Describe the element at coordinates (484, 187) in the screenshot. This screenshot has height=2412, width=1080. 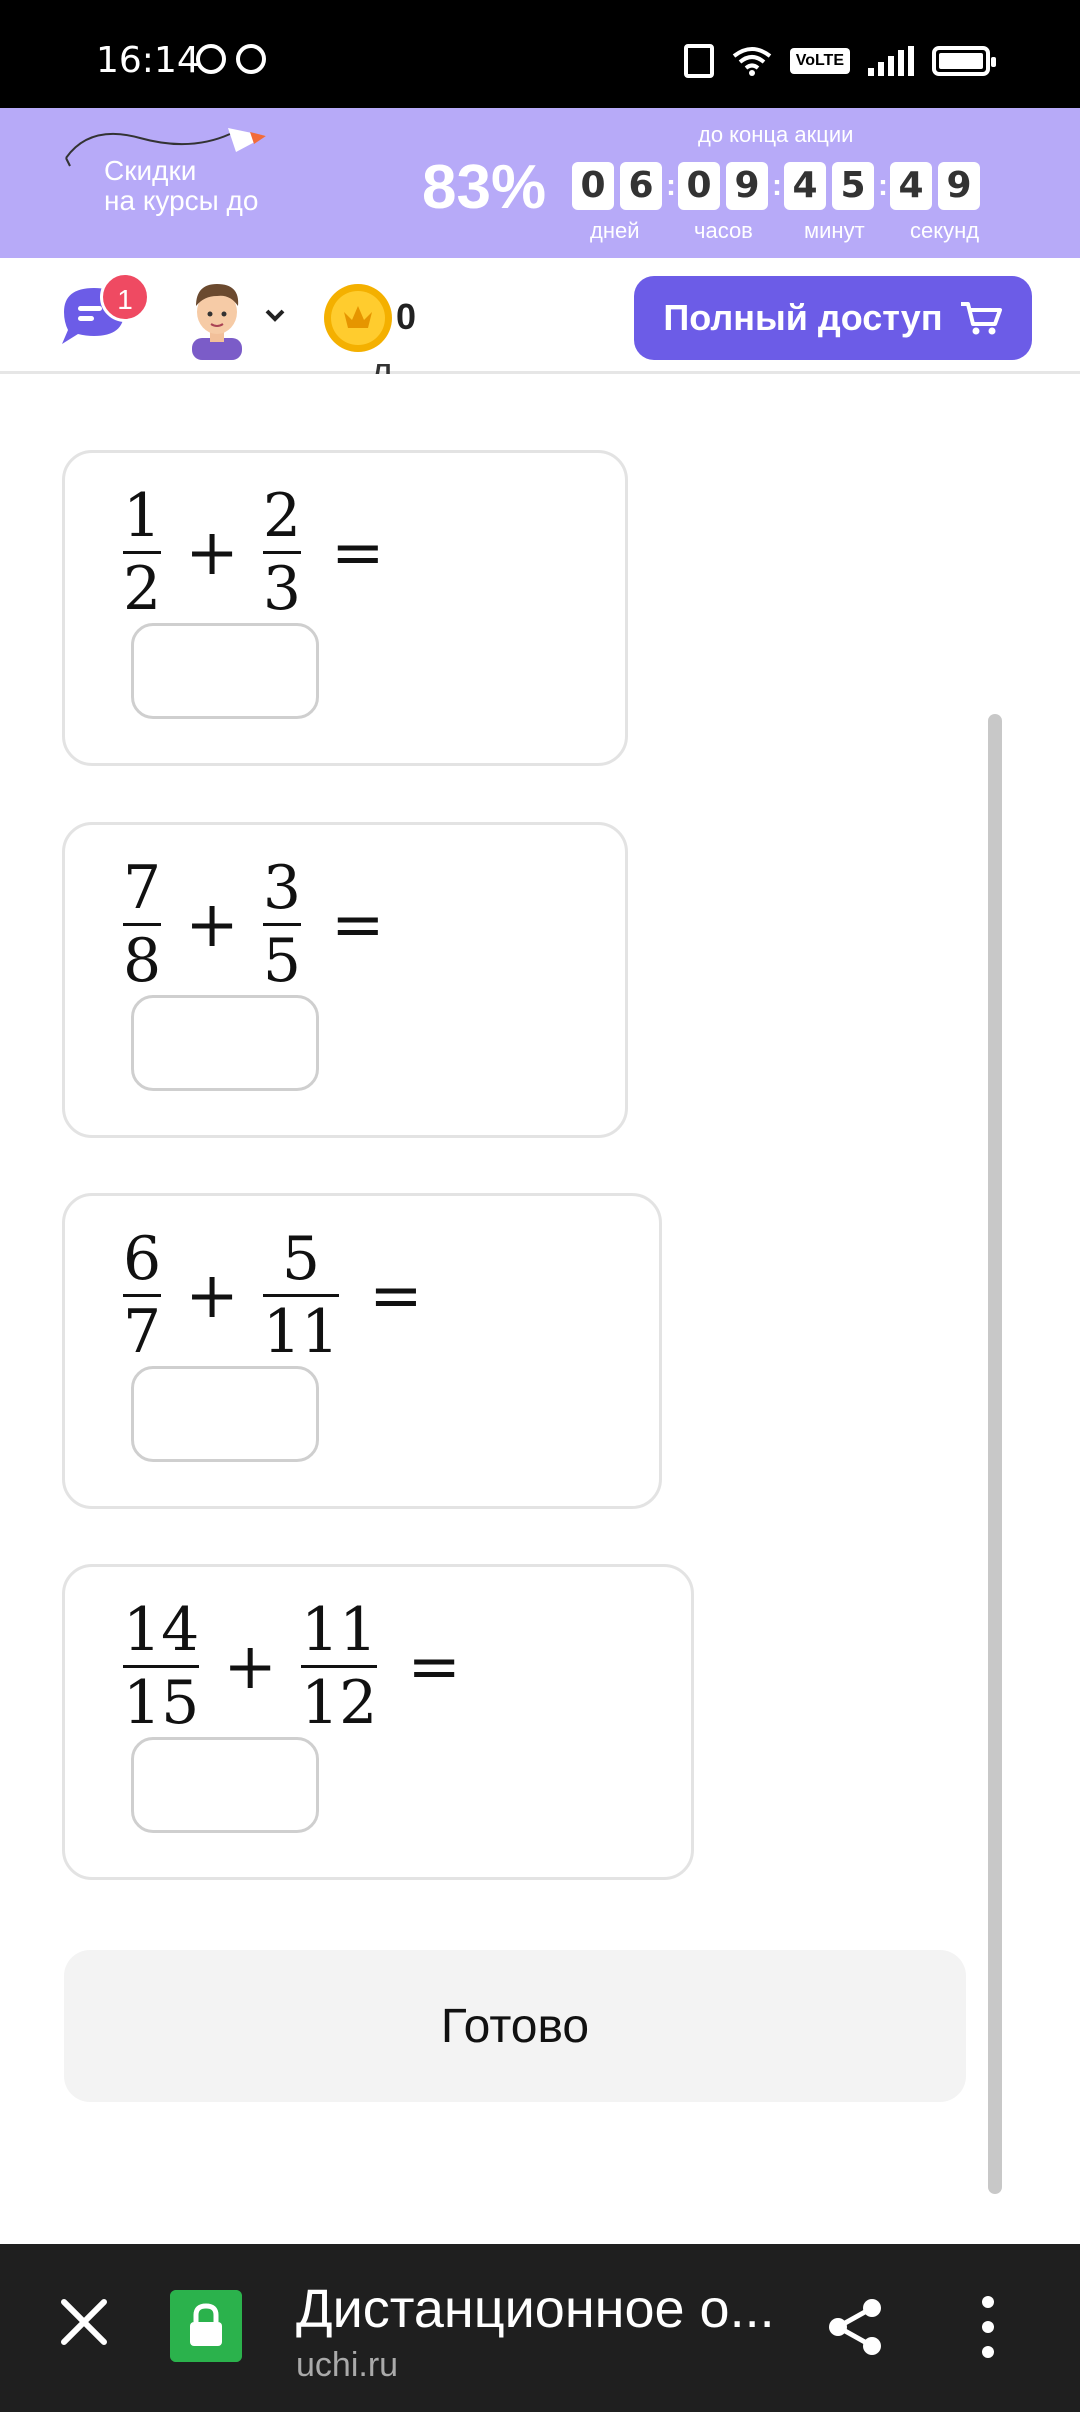
I see `promo-percent: 83%` at that location.